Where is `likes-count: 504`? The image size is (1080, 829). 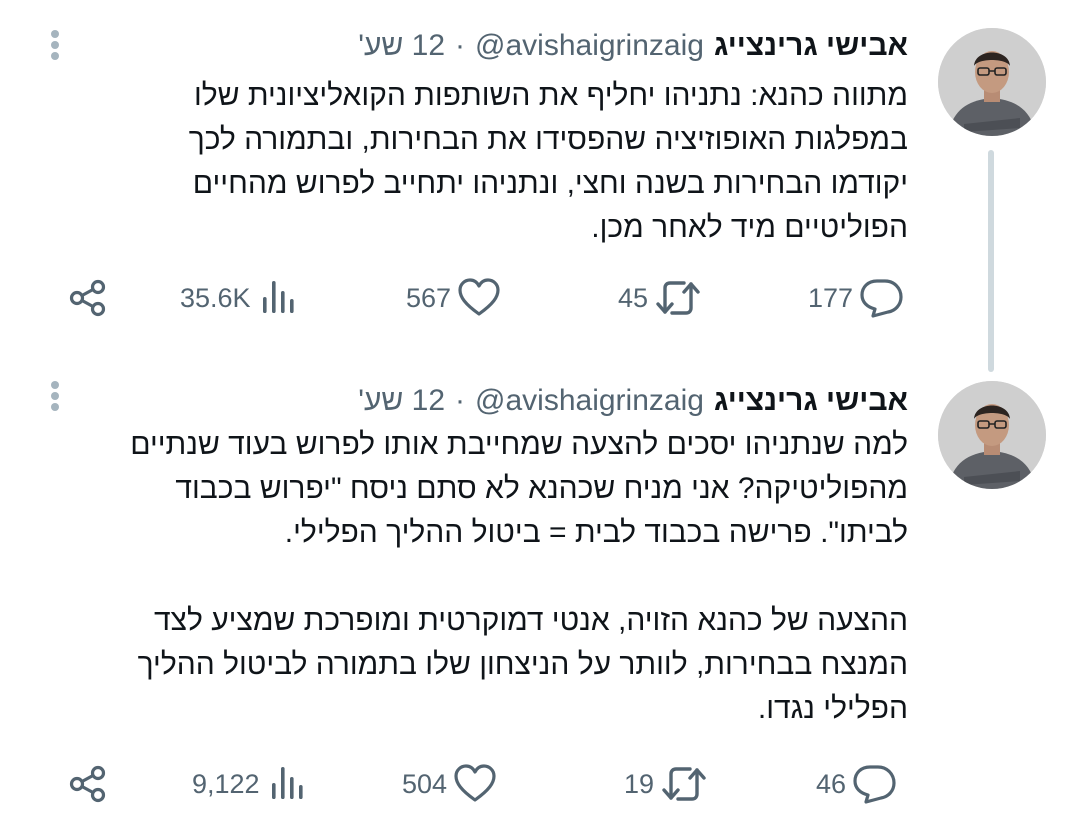
likes-count: 504 is located at coordinates (425, 783).